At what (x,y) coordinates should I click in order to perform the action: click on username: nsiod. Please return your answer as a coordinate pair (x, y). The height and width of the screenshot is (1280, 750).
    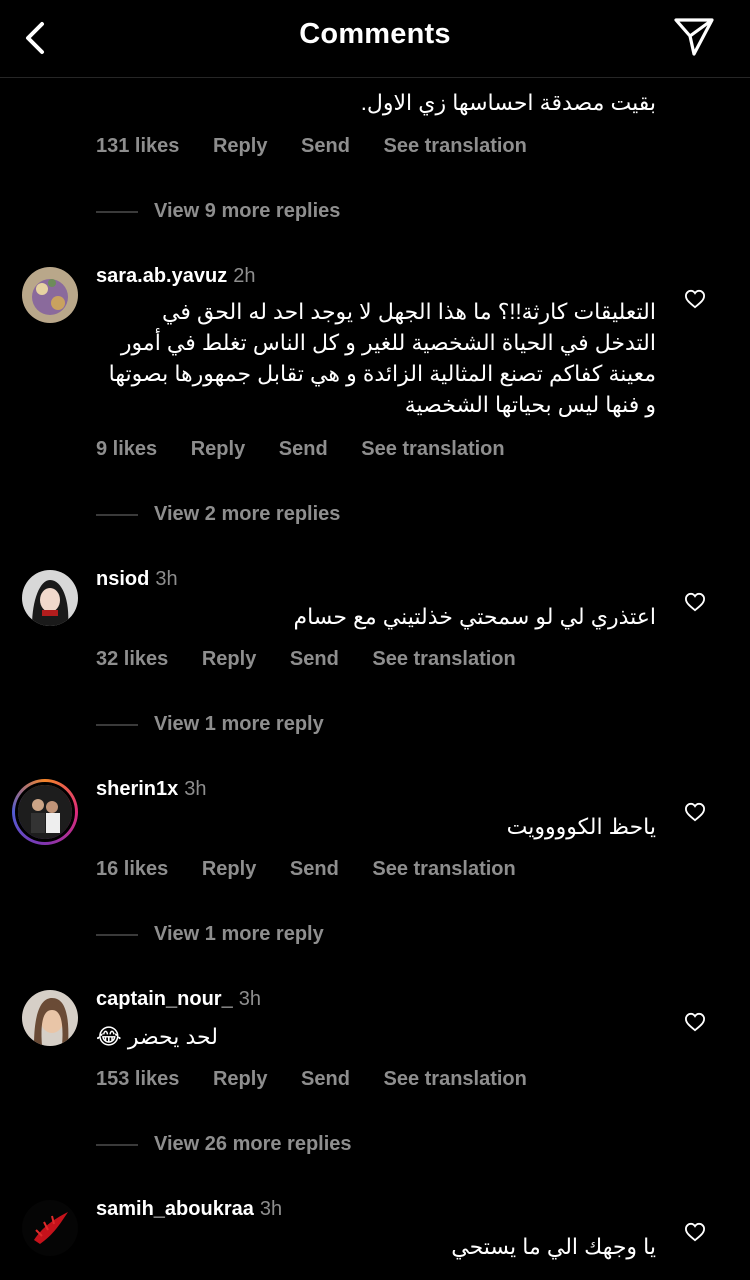
    Looking at the image, I should click on (122, 579).